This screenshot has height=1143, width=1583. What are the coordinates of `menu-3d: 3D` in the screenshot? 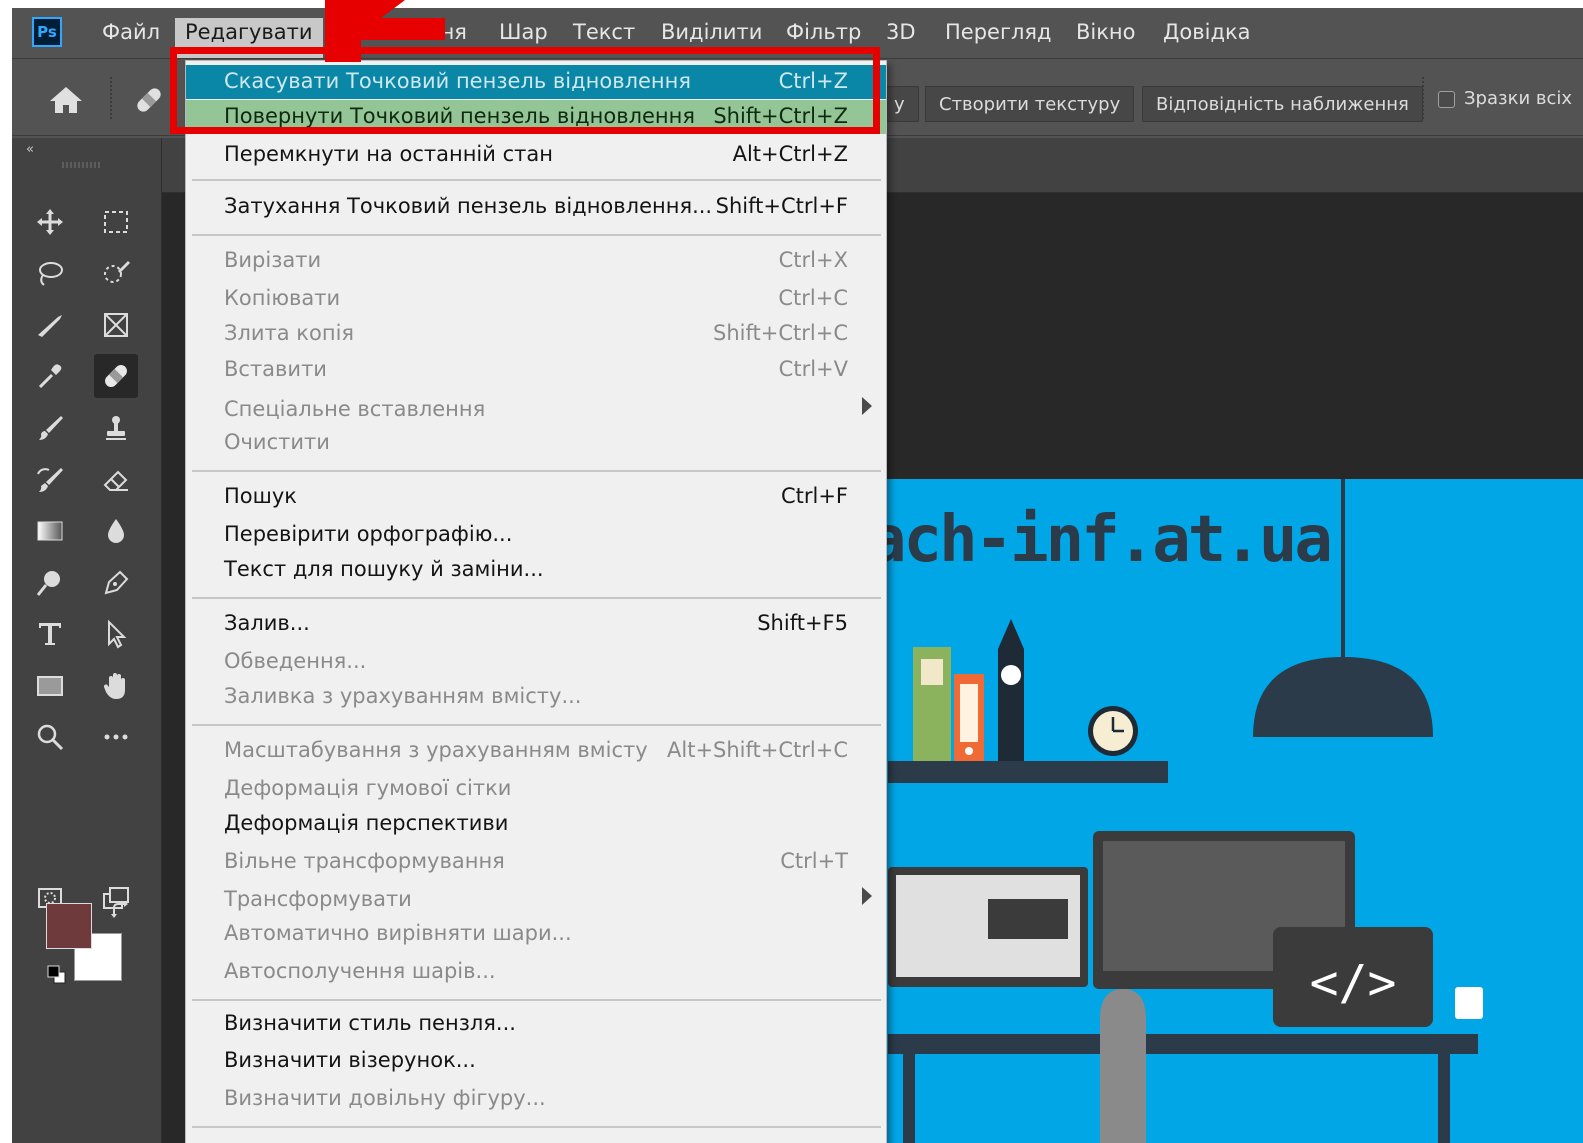 It's located at (901, 32).